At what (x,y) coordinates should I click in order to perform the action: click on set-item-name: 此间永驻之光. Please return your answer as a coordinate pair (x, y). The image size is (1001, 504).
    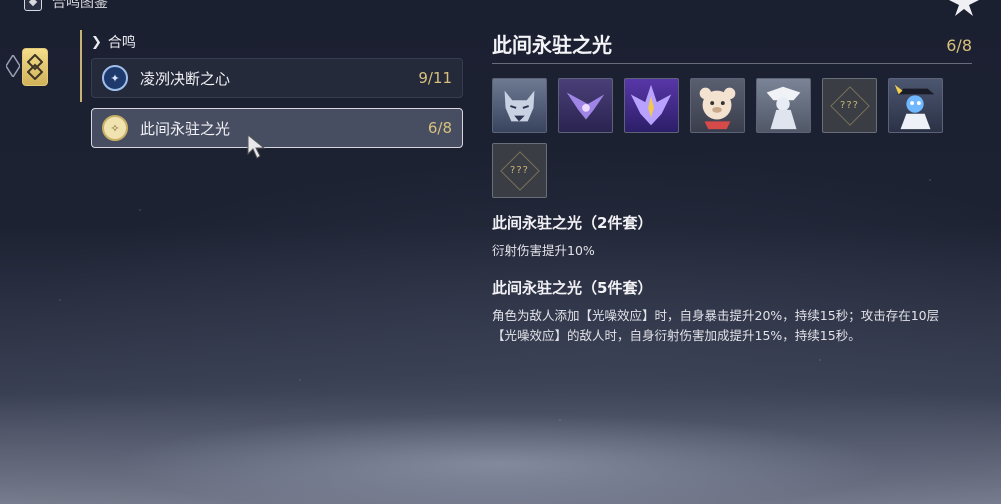
    Looking at the image, I should click on (185, 128).